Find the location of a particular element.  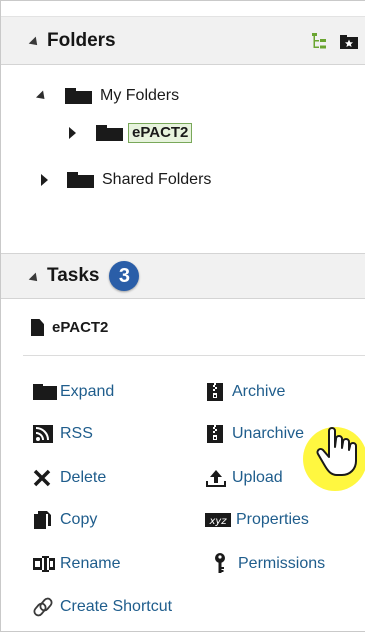

folders-toolbar is located at coordinates (334, 41).